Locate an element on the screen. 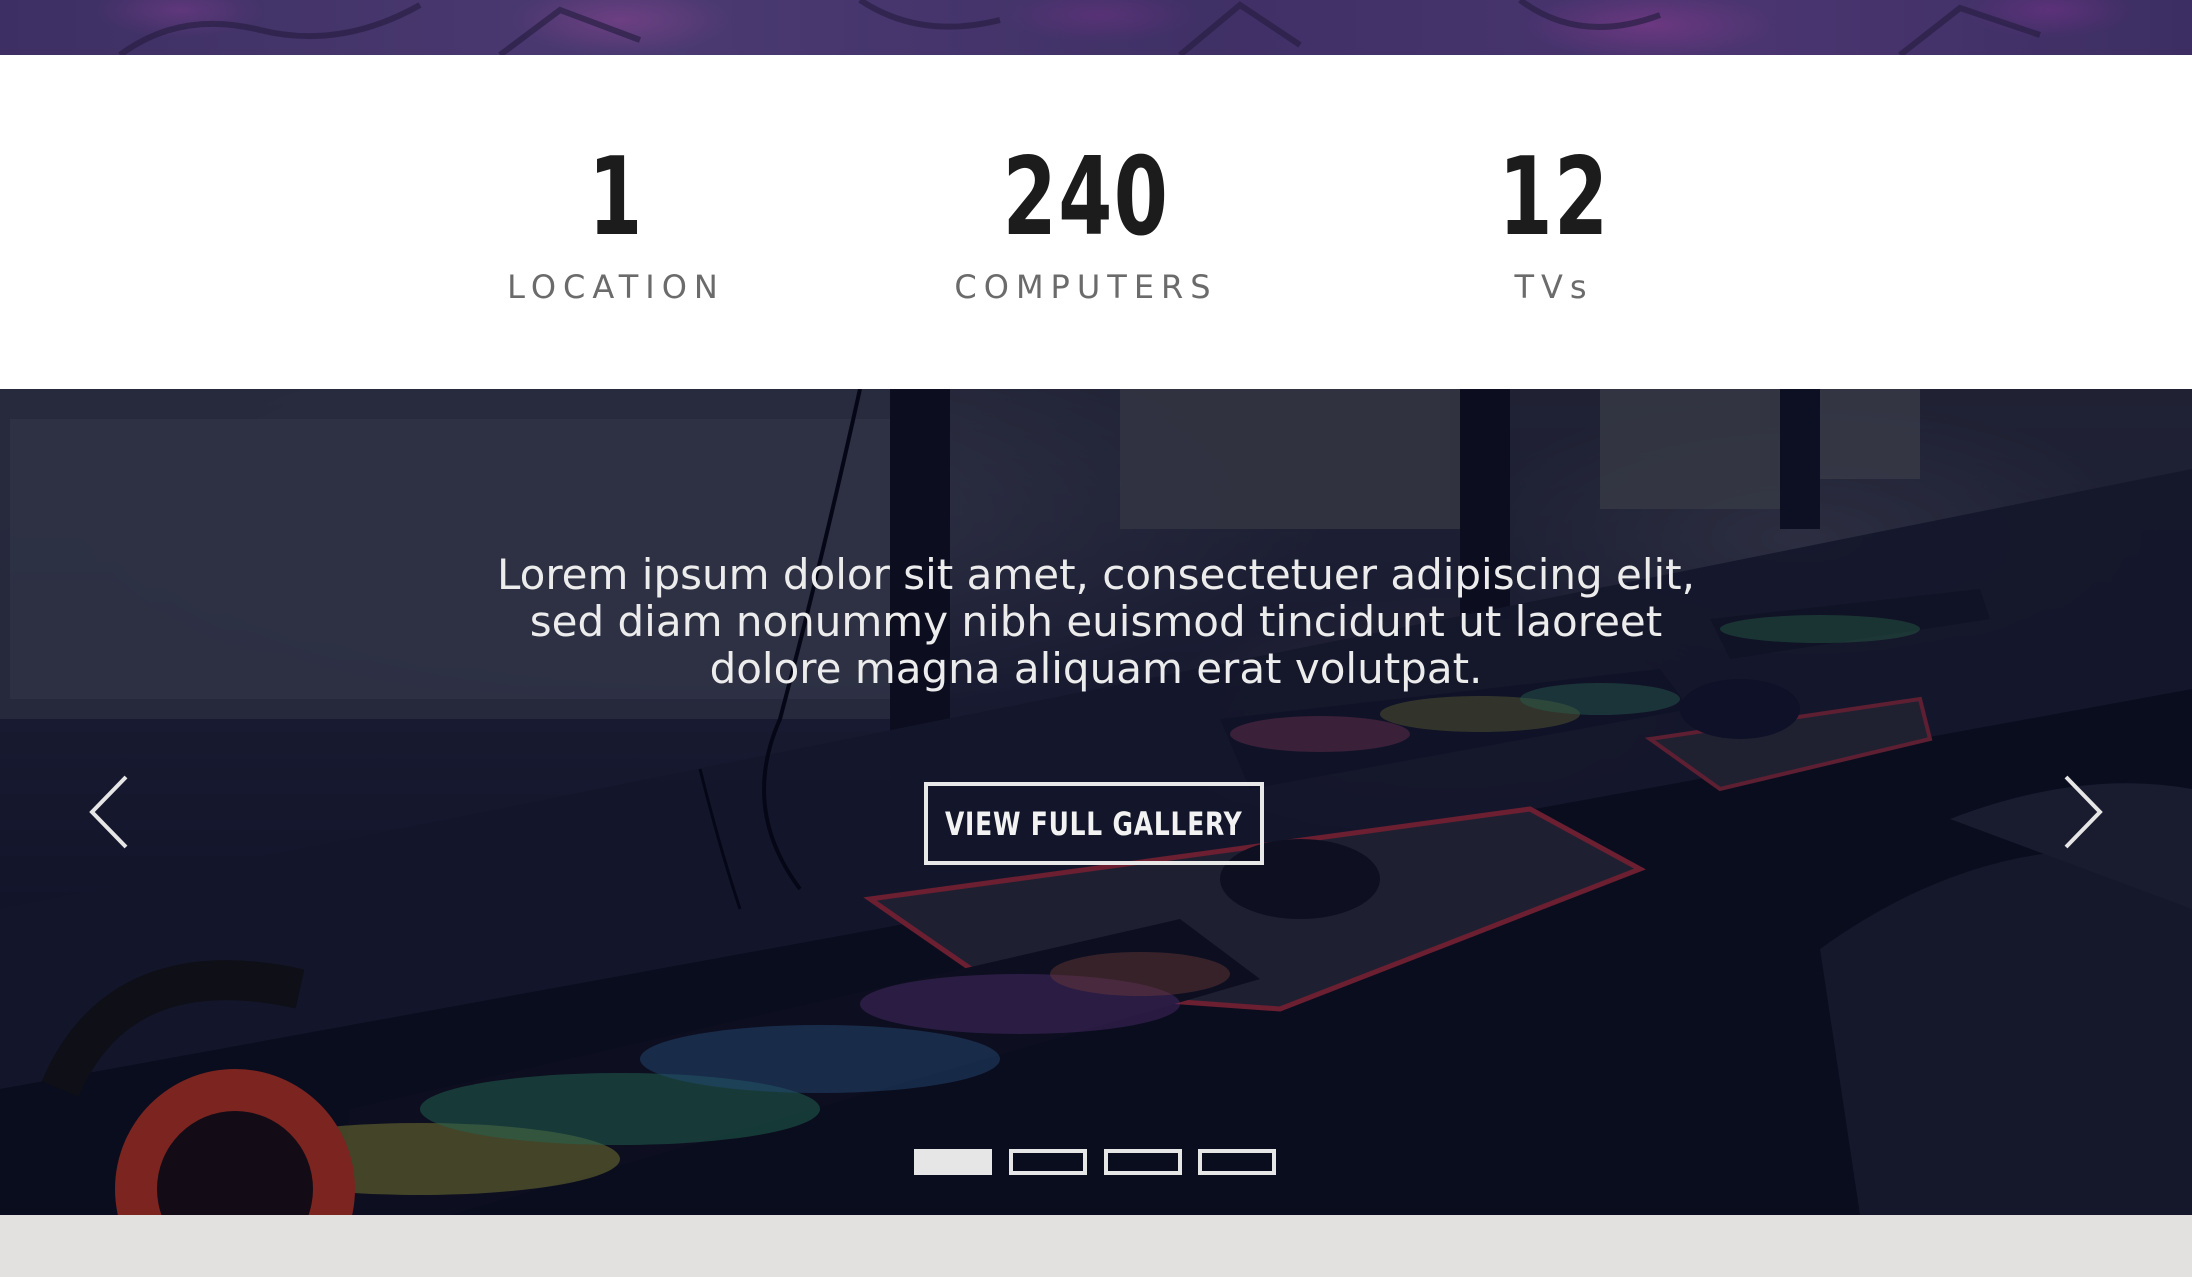 The height and width of the screenshot is (1277, 2192). chevron-right-icon is located at coordinates (2083, 812).